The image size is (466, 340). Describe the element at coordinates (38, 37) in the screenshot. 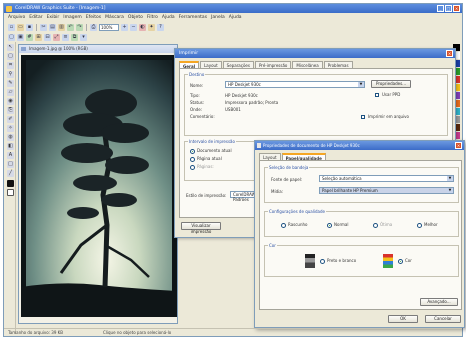

I see `rulers-icon: ⊞` at that location.